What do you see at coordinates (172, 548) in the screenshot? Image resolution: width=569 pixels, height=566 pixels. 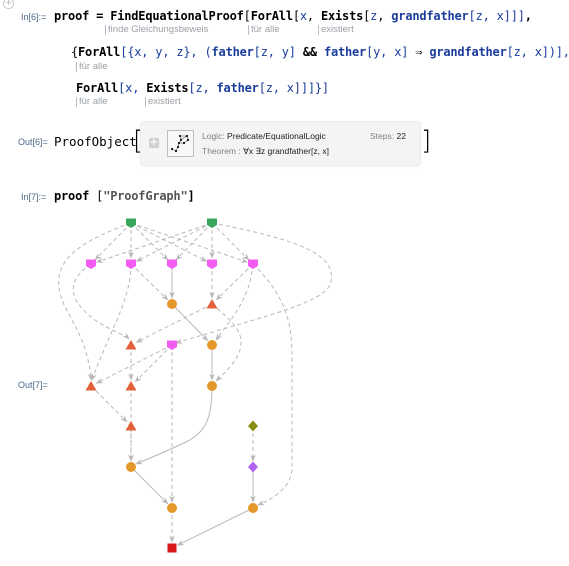 I see `graph-node-conclusion` at bounding box center [172, 548].